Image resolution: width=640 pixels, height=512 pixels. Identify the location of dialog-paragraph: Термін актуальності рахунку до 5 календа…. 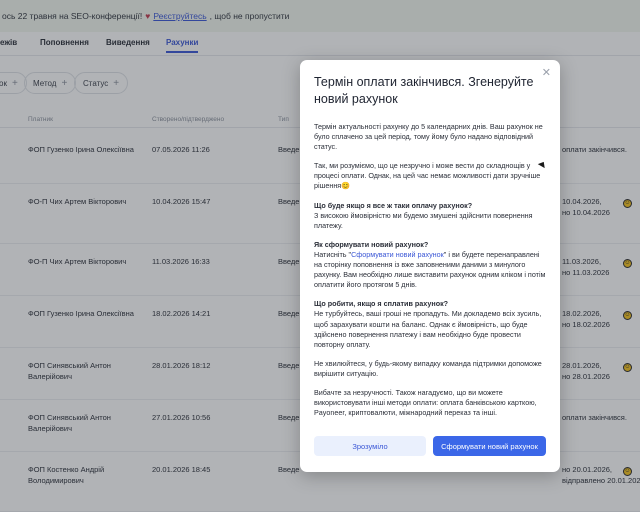
(428, 137).